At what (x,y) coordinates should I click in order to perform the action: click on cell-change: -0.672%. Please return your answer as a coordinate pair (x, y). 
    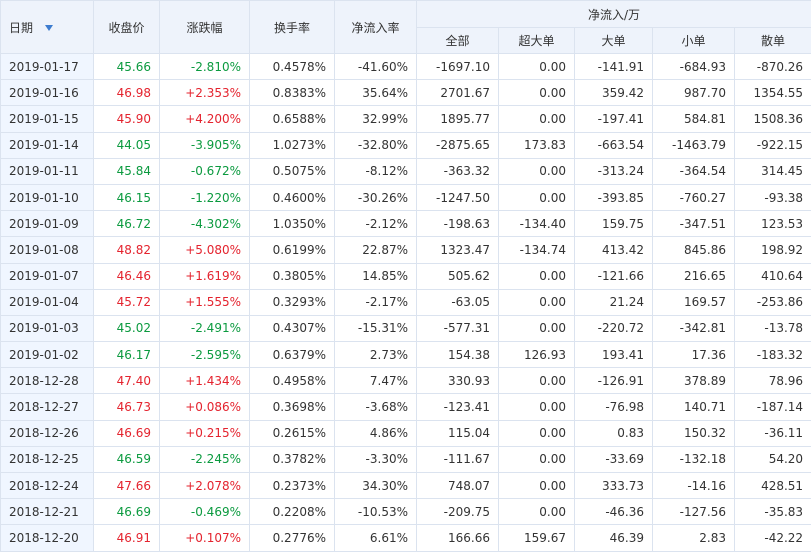
    Looking at the image, I should click on (204, 171).